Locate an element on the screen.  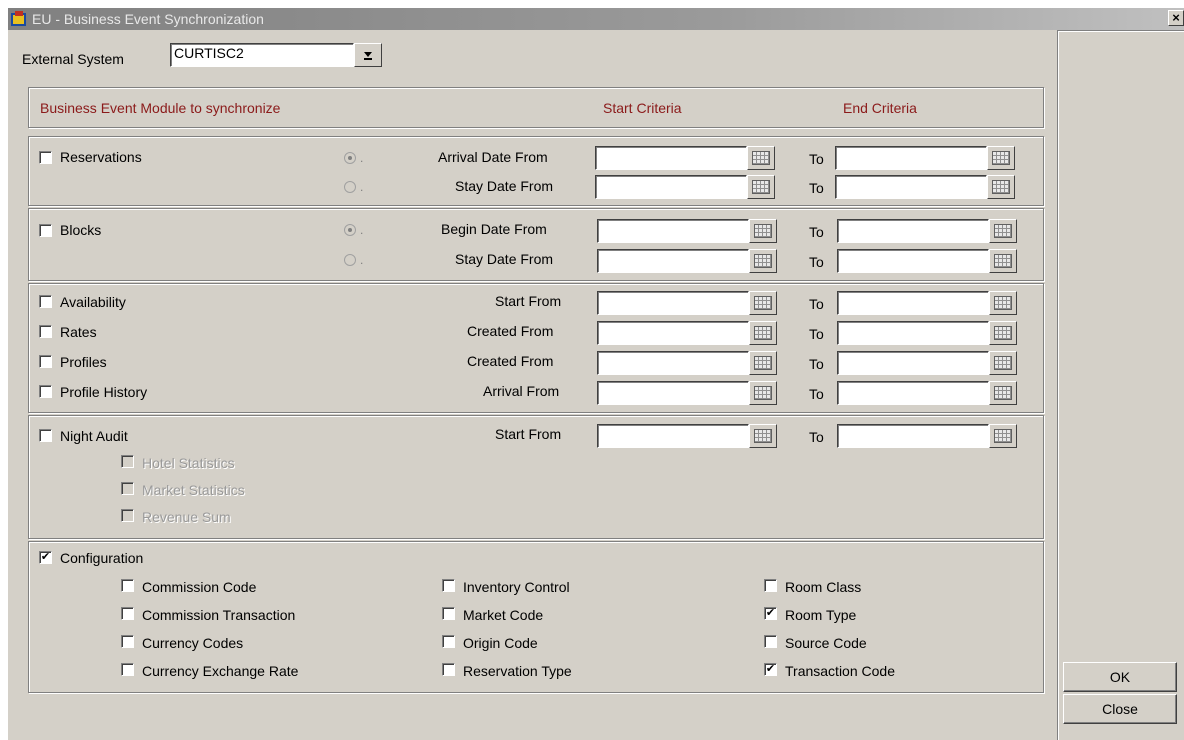
close-icon: × is located at coordinates (1176, 18).